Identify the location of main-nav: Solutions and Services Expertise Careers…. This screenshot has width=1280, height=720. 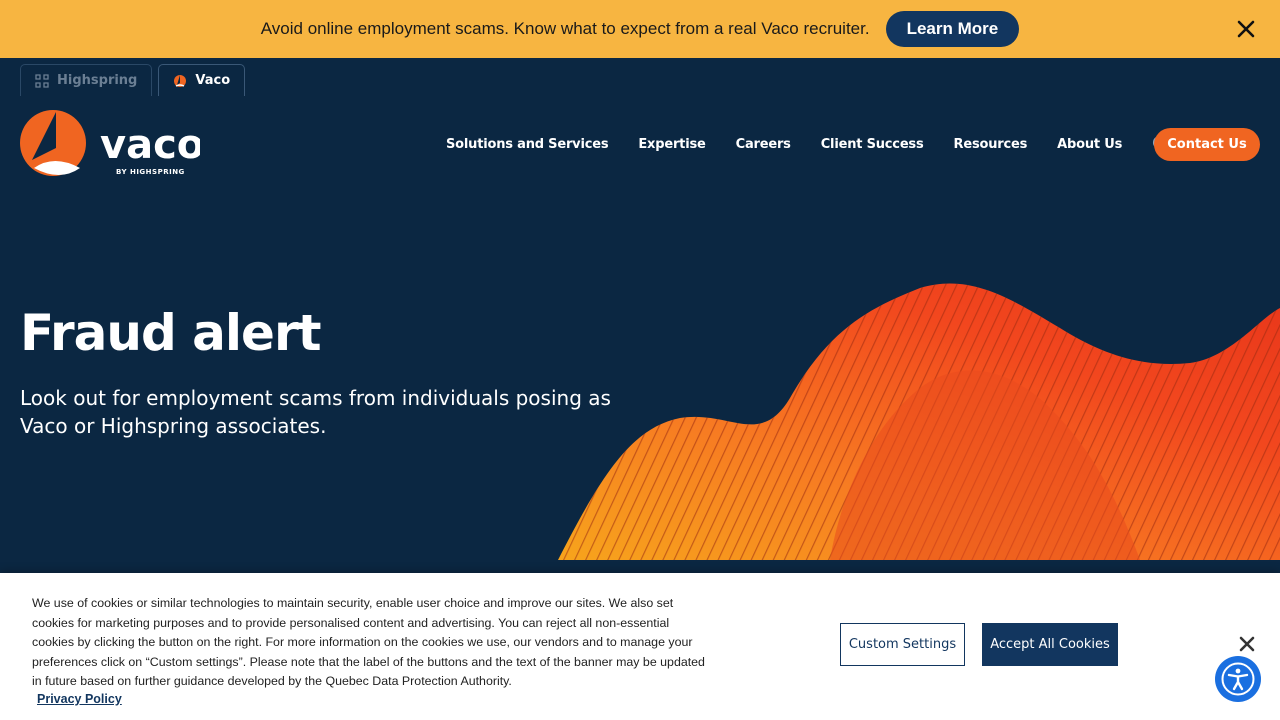
(845, 144).